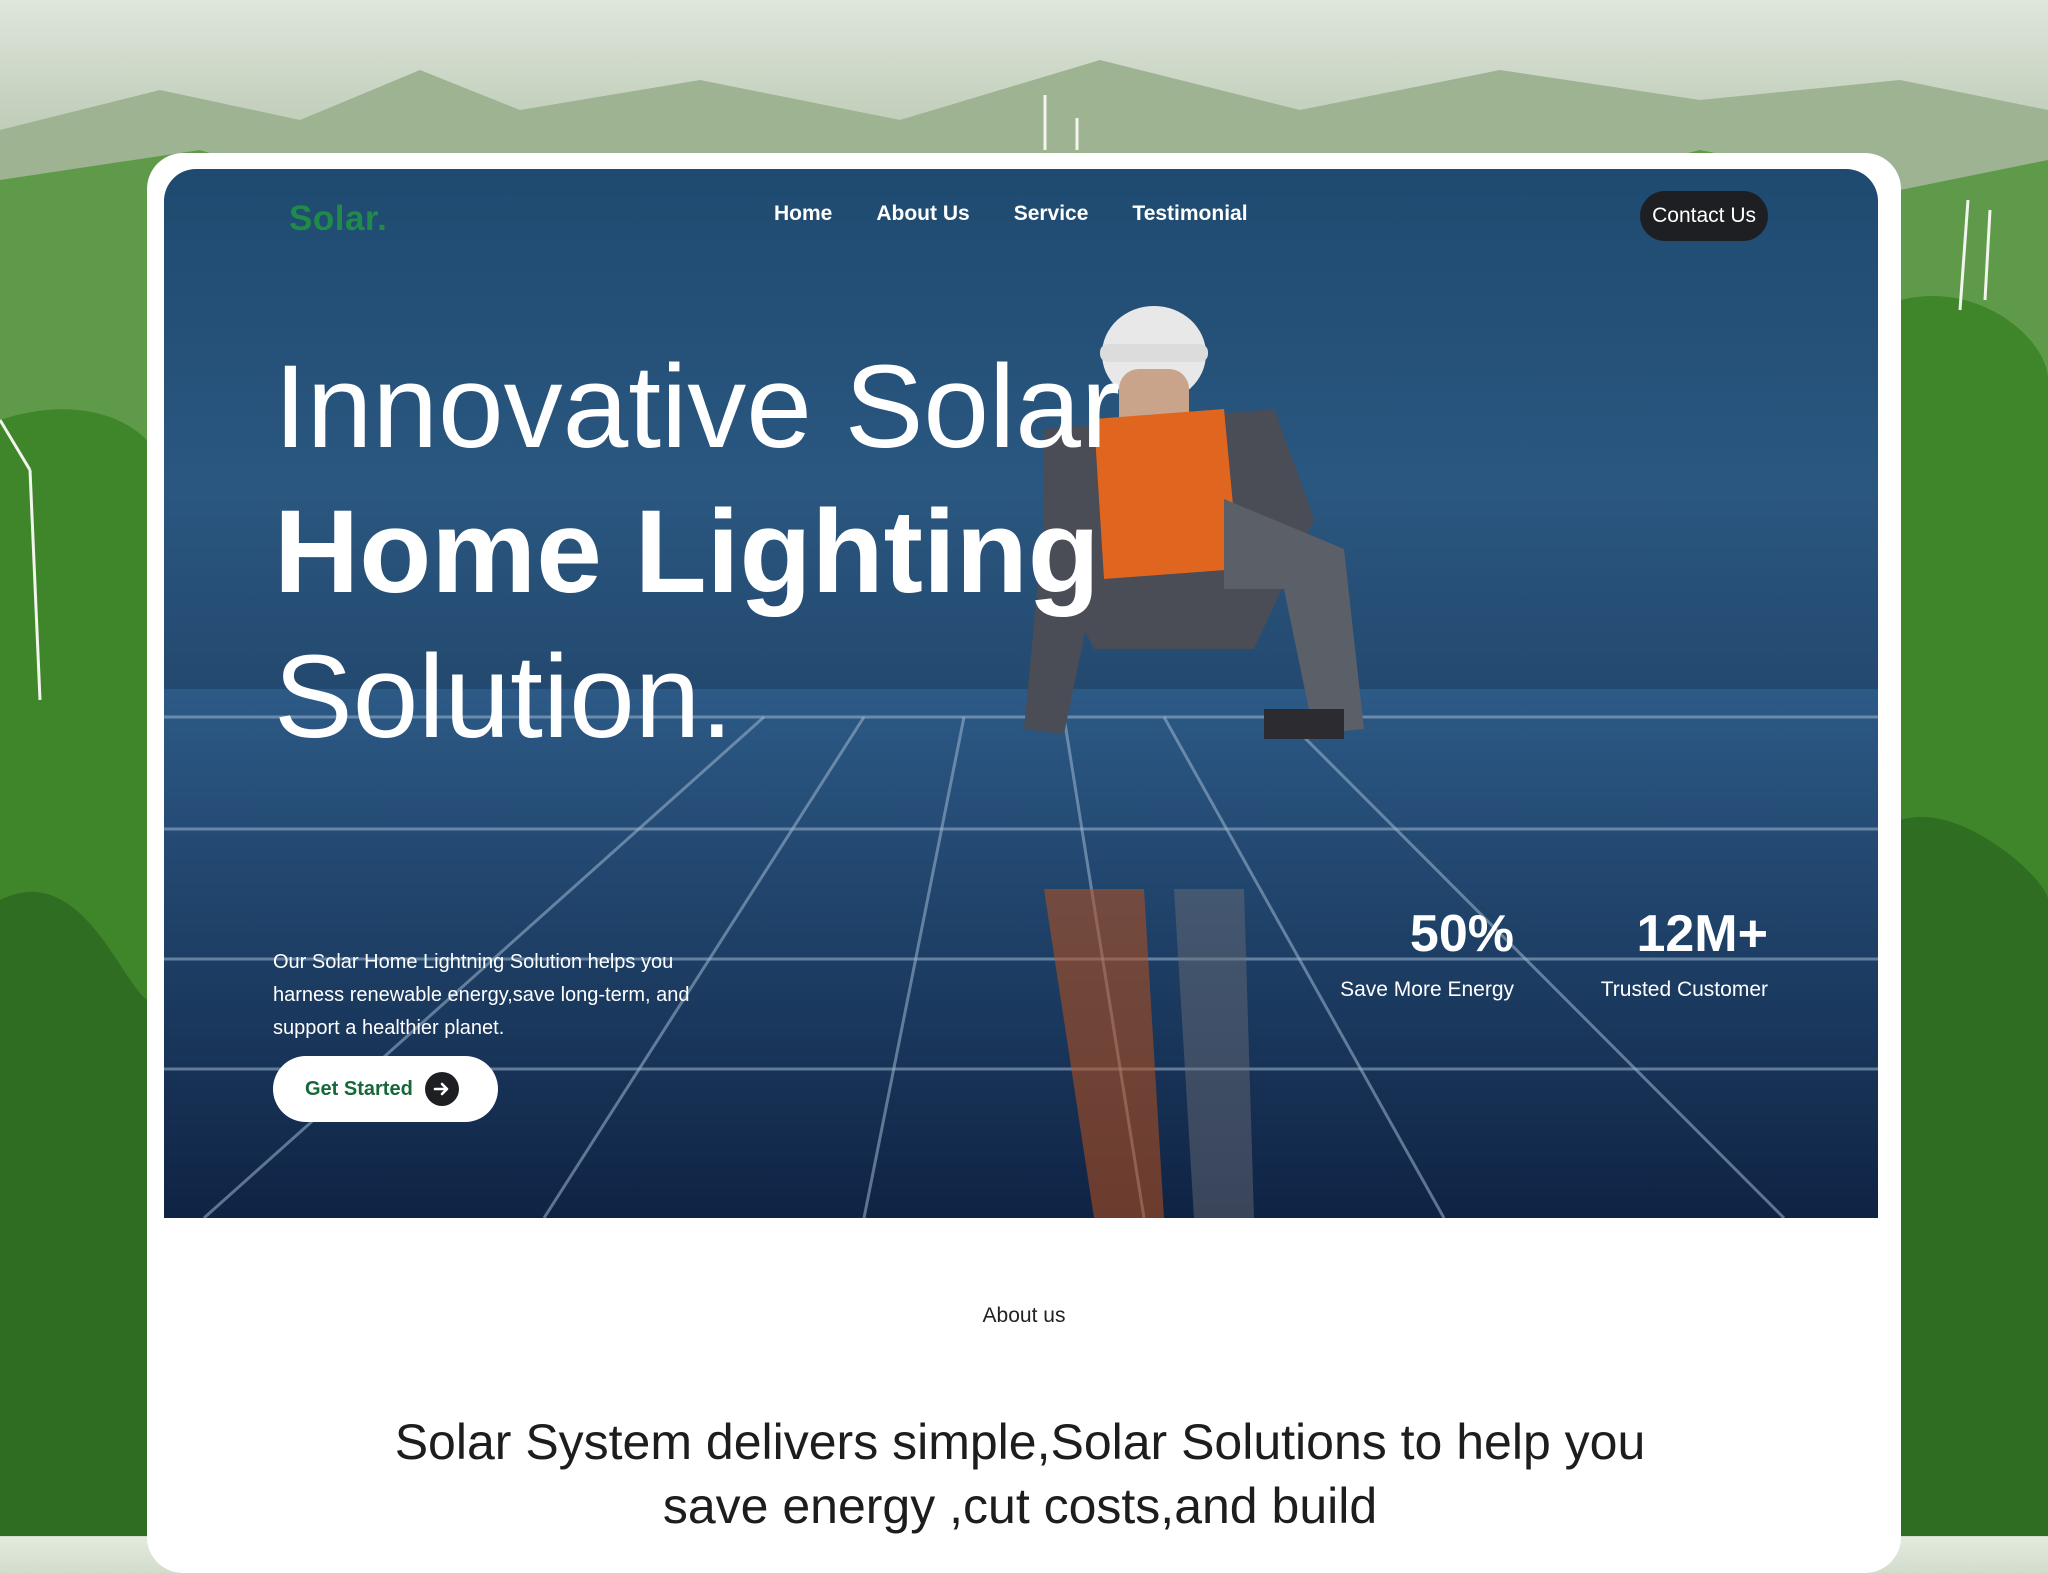  Describe the element at coordinates (922, 214) in the screenshot. I see `nav-about-us: About Us` at that location.